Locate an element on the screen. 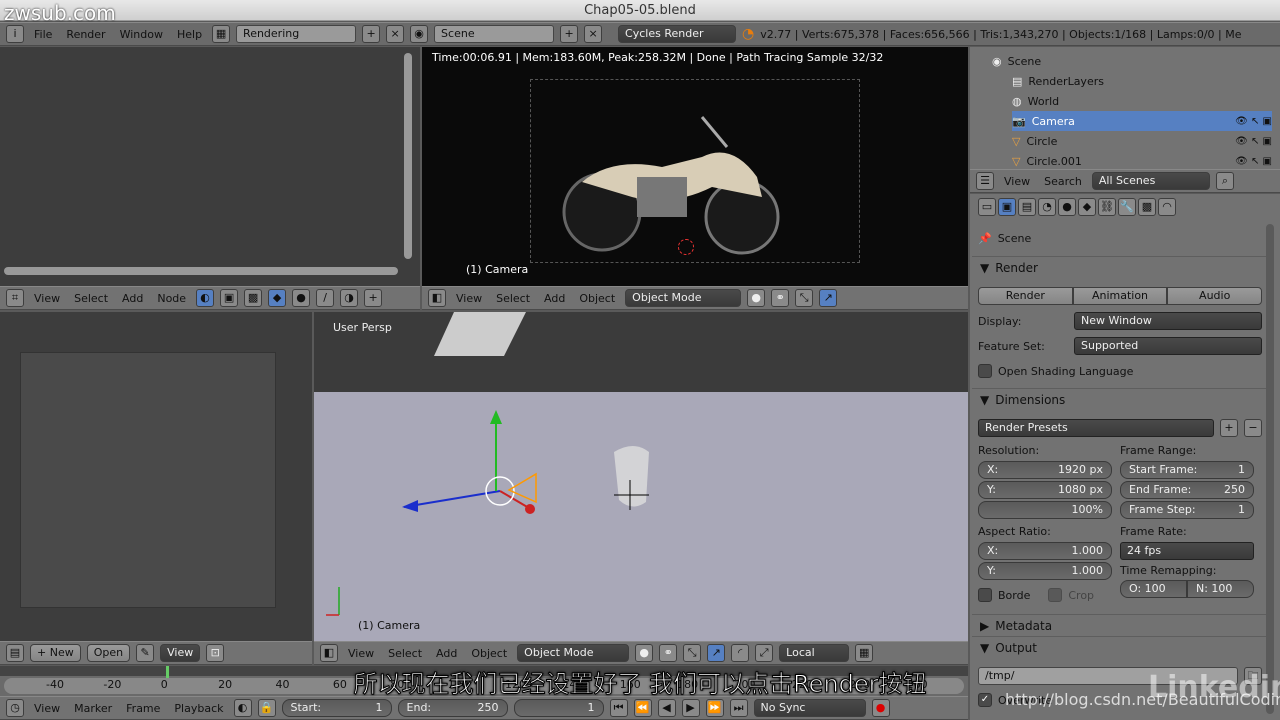  scene-field: Scene is located at coordinates (494, 34).